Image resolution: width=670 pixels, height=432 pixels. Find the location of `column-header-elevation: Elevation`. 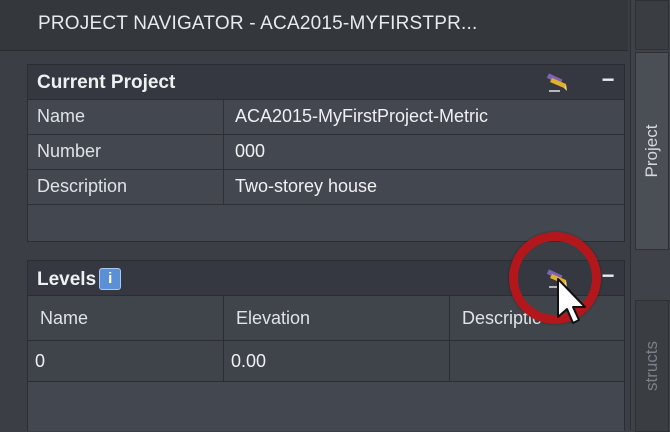

column-header-elevation: Elevation is located at coordinates (337, 318).